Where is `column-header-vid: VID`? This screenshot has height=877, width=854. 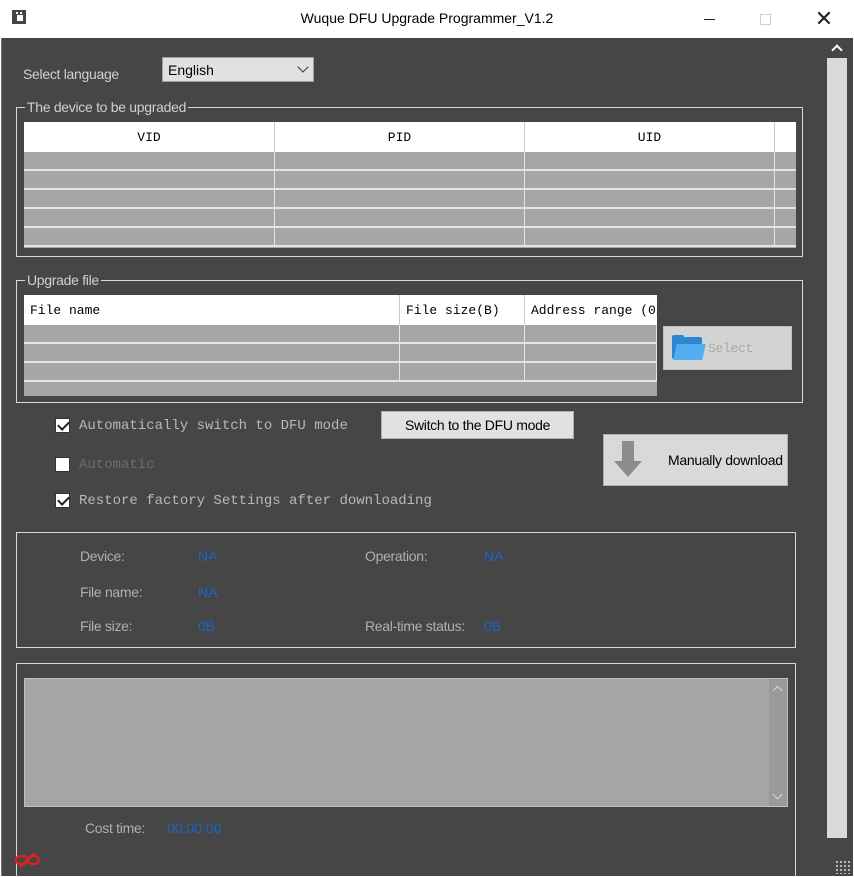
column-header-vid: VID is located at coordinates (149, 137).